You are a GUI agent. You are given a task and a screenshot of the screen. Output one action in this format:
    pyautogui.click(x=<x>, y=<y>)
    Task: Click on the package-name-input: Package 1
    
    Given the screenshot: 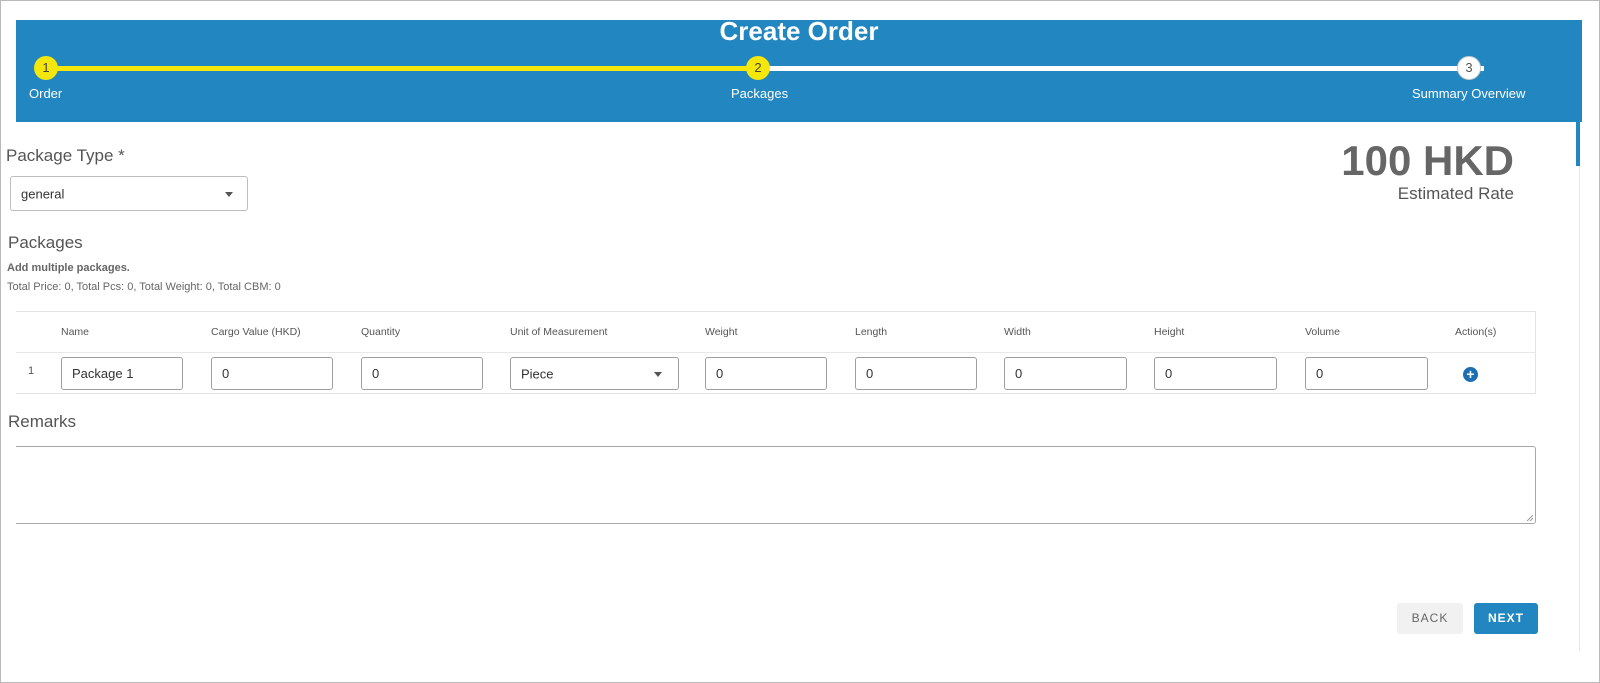 What is the action you would take?
    pyautogui.click(x=122, y=373)
    